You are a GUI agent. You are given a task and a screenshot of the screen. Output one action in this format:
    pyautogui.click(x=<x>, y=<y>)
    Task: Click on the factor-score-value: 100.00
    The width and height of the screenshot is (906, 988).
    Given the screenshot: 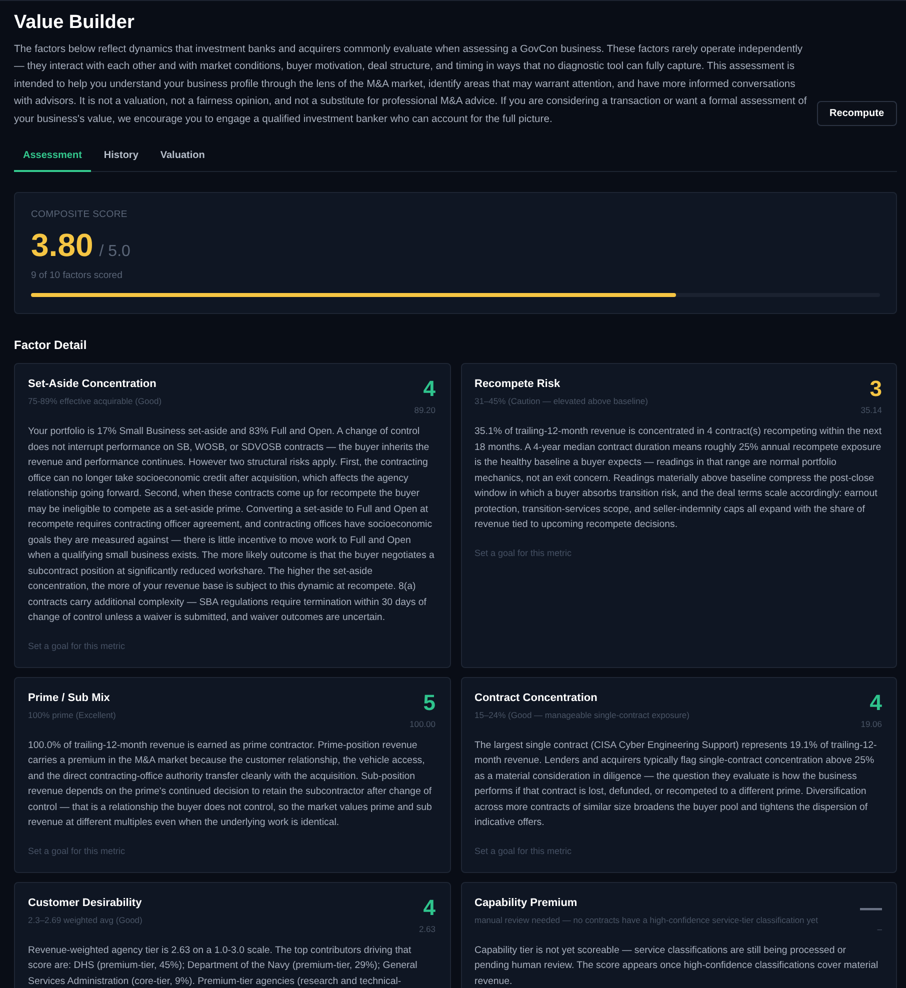 What is the action you would take?
    pyautogui.click(x=423, y=724)
    